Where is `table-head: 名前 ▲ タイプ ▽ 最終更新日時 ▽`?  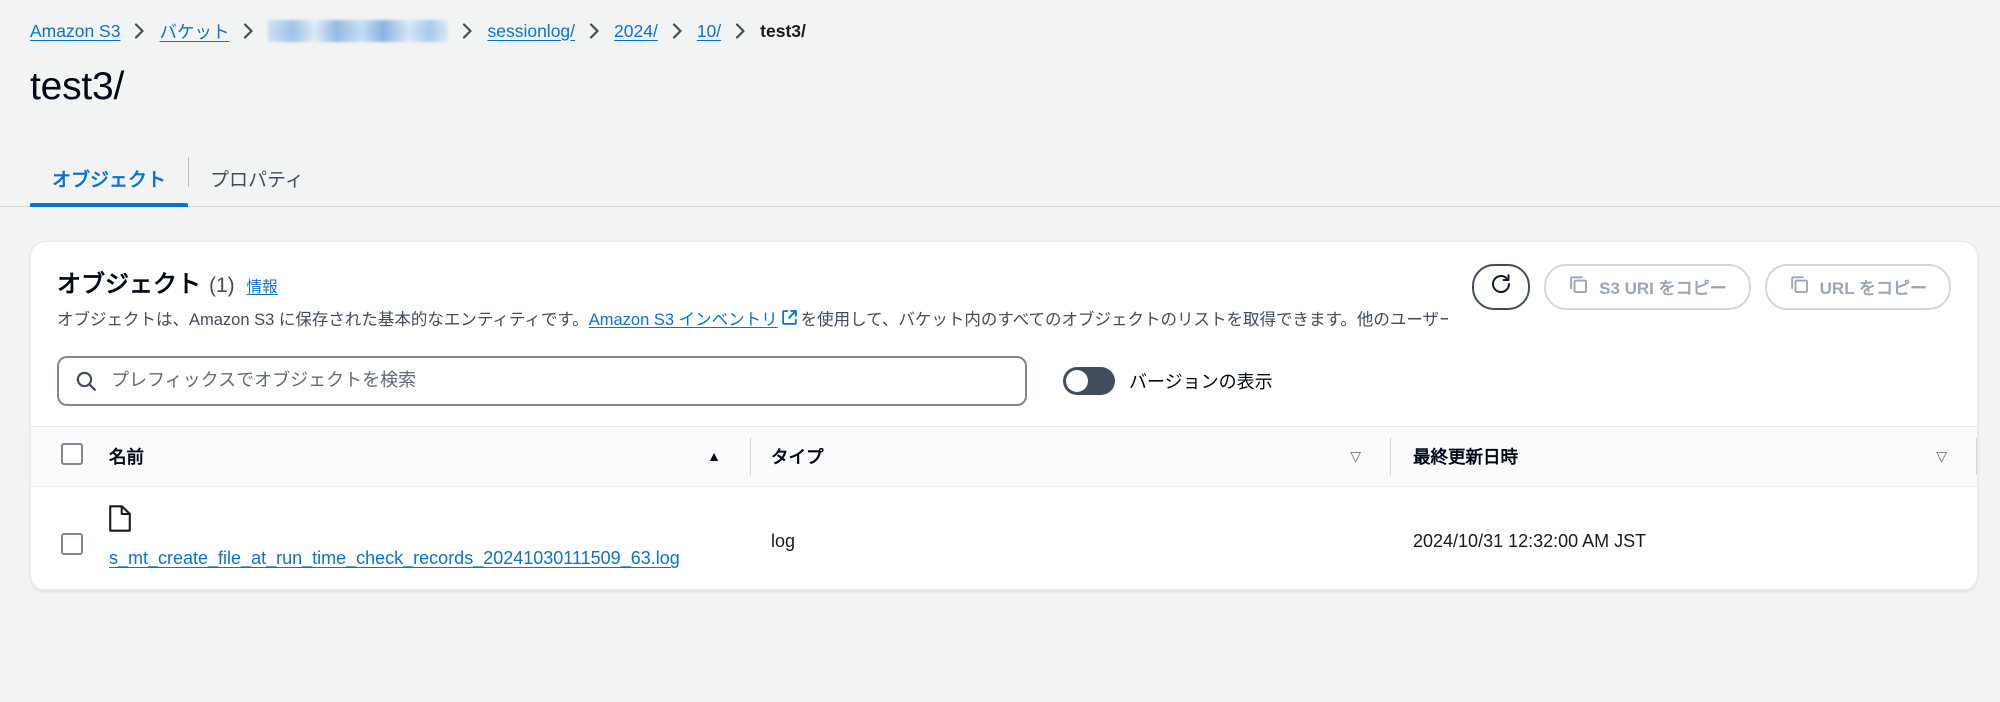 table-head: 名前 ▲ タイプ ▽ 最終更新日時 ▽ is located at coordinates (1004, 456).